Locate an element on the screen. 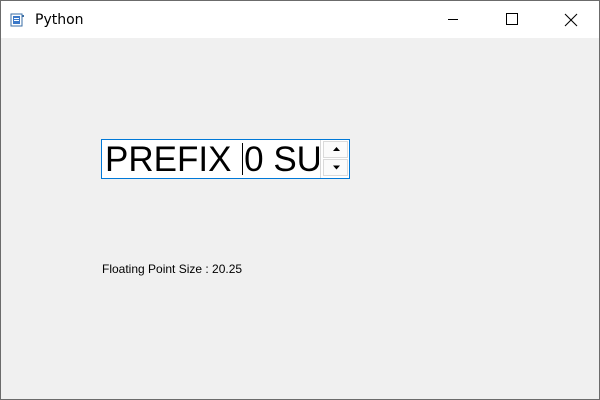 This screenshot has width=600, height=400. maximize-icon is located at coordinates (512, 19).